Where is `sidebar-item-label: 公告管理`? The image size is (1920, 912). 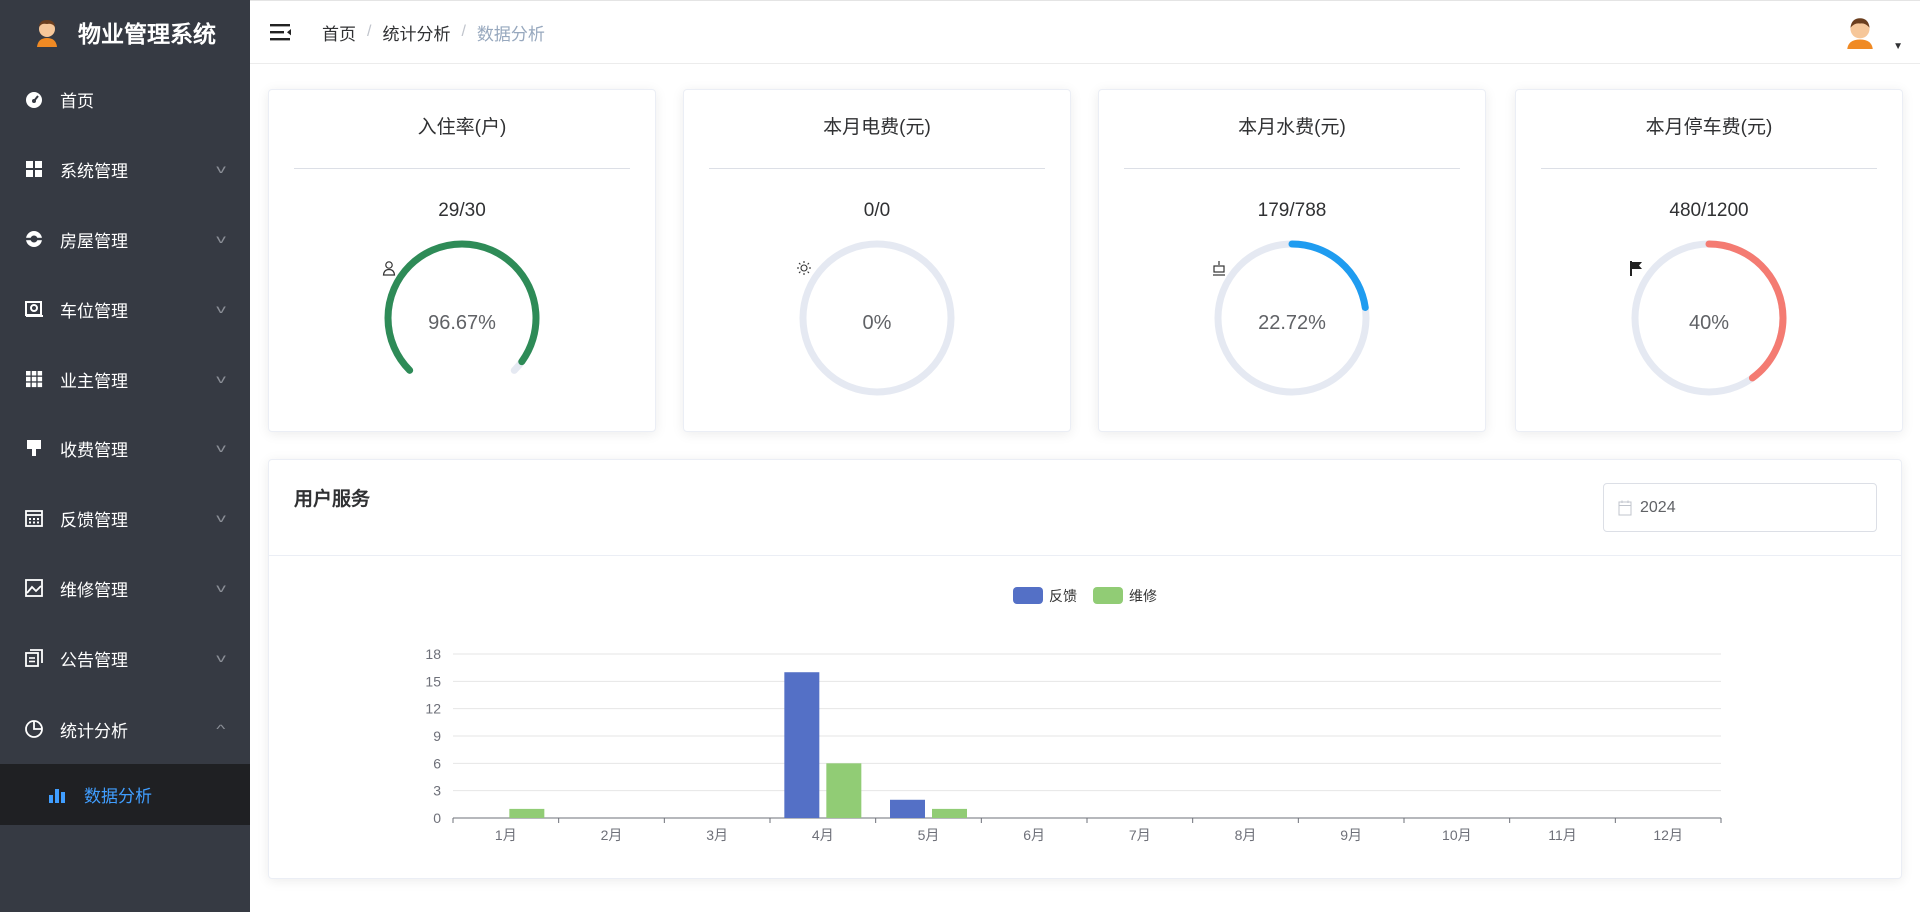
sidebar-item-label: 公告管理 is located at coordinates (94, 660).